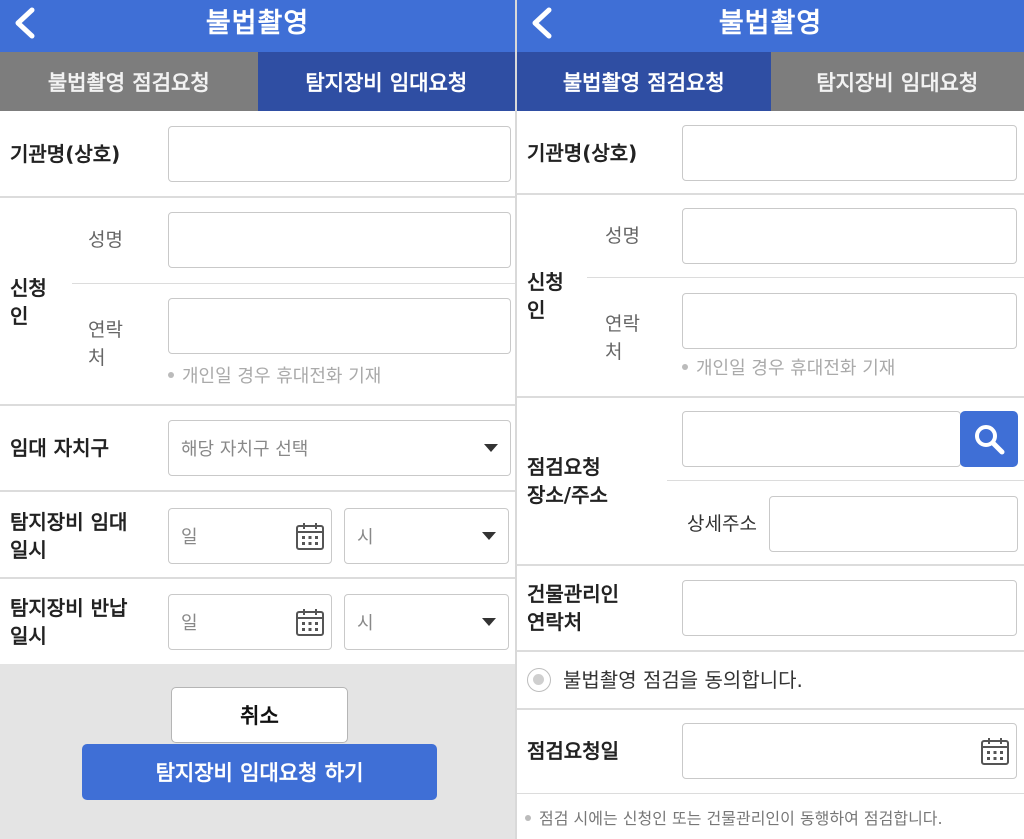 The width and height of the screenshot is (1024, 839). I want to click on rent-time-select: 시, so click(426, 536).